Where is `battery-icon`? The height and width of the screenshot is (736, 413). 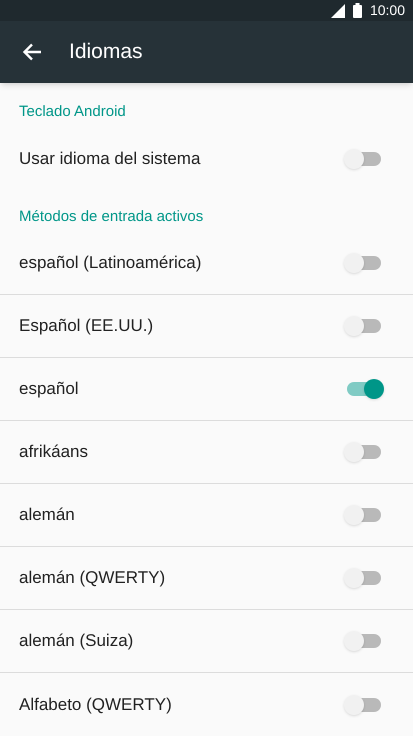
battery-icon is located at coordinates (357, 10).